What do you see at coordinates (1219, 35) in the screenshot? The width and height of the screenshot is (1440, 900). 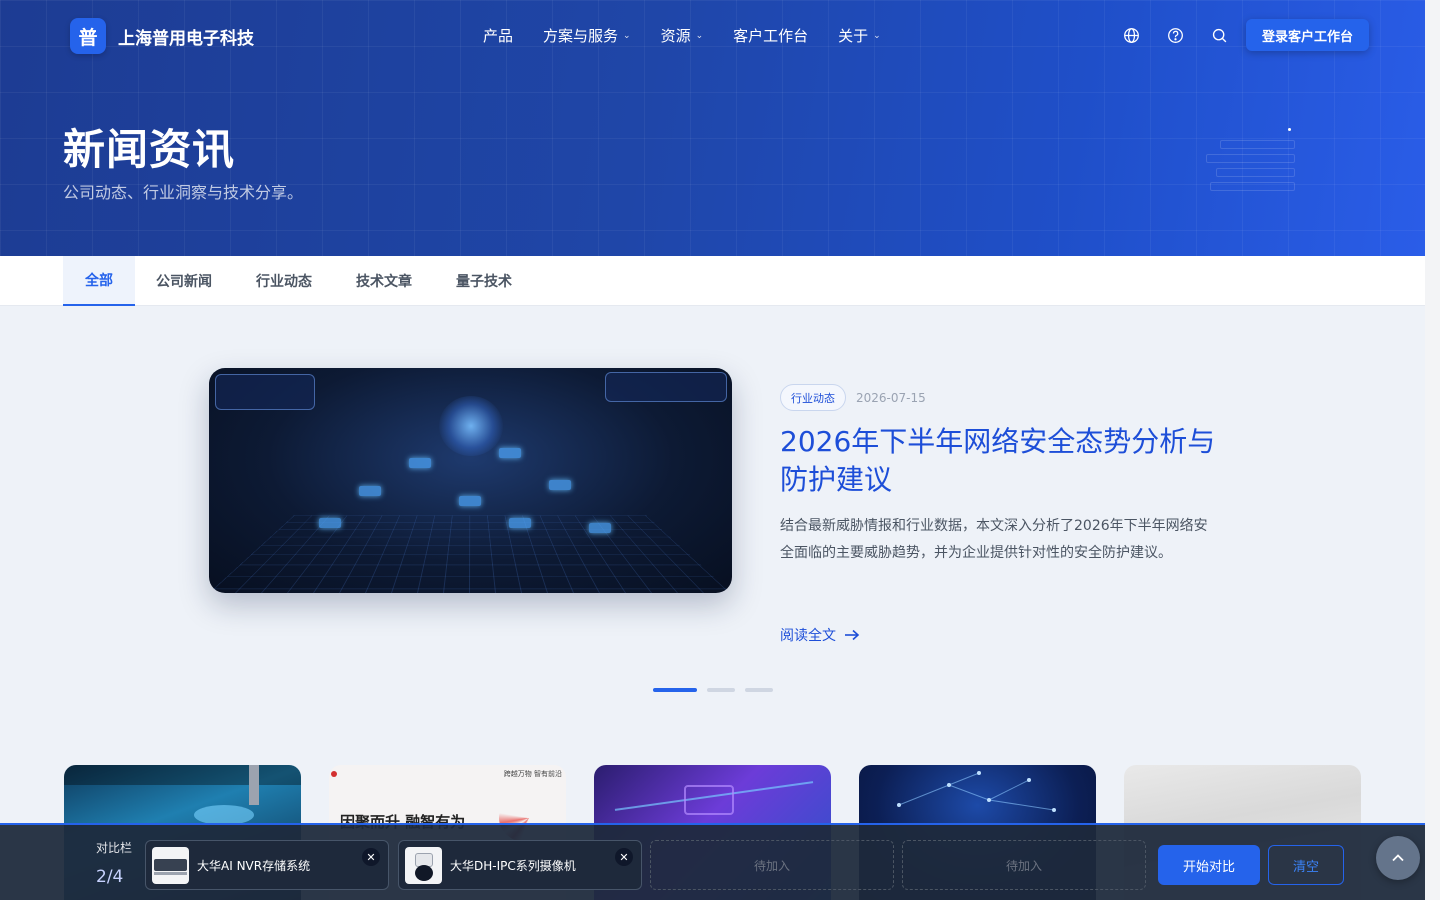 I see `search-icon` at bounding box center [1219, 35].